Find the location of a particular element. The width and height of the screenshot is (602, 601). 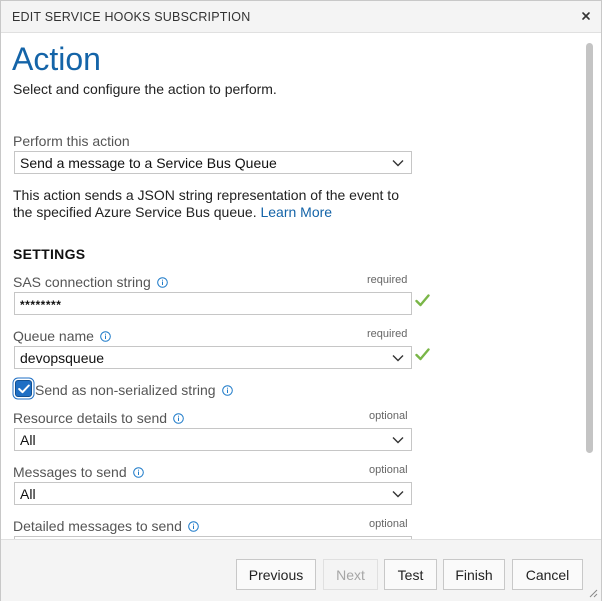

detailed-messages-label-text: Detailed messages to send is located at coordinates (97, 526).